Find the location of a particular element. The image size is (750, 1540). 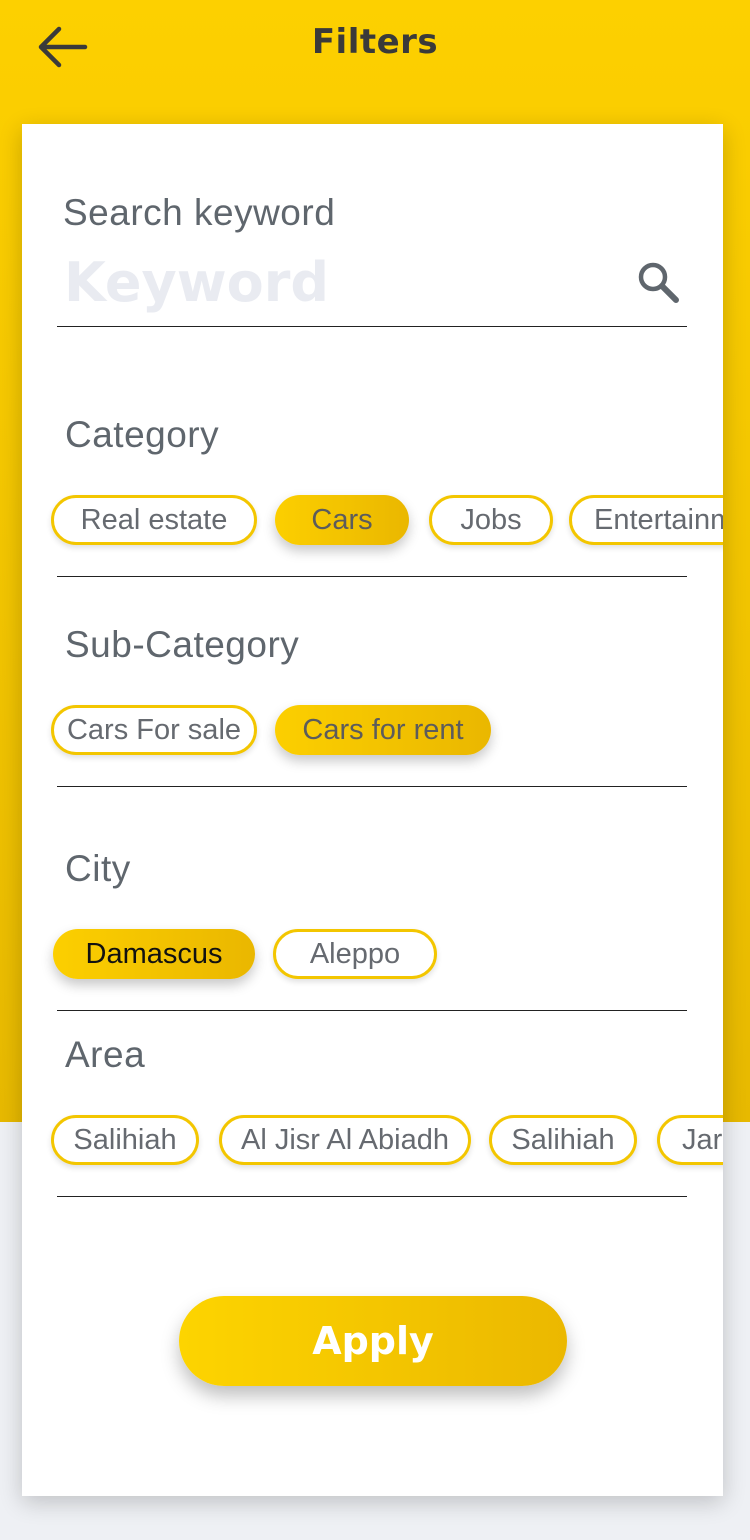

city-chip-damascus: Damascus is located at coordinates (154, 954).